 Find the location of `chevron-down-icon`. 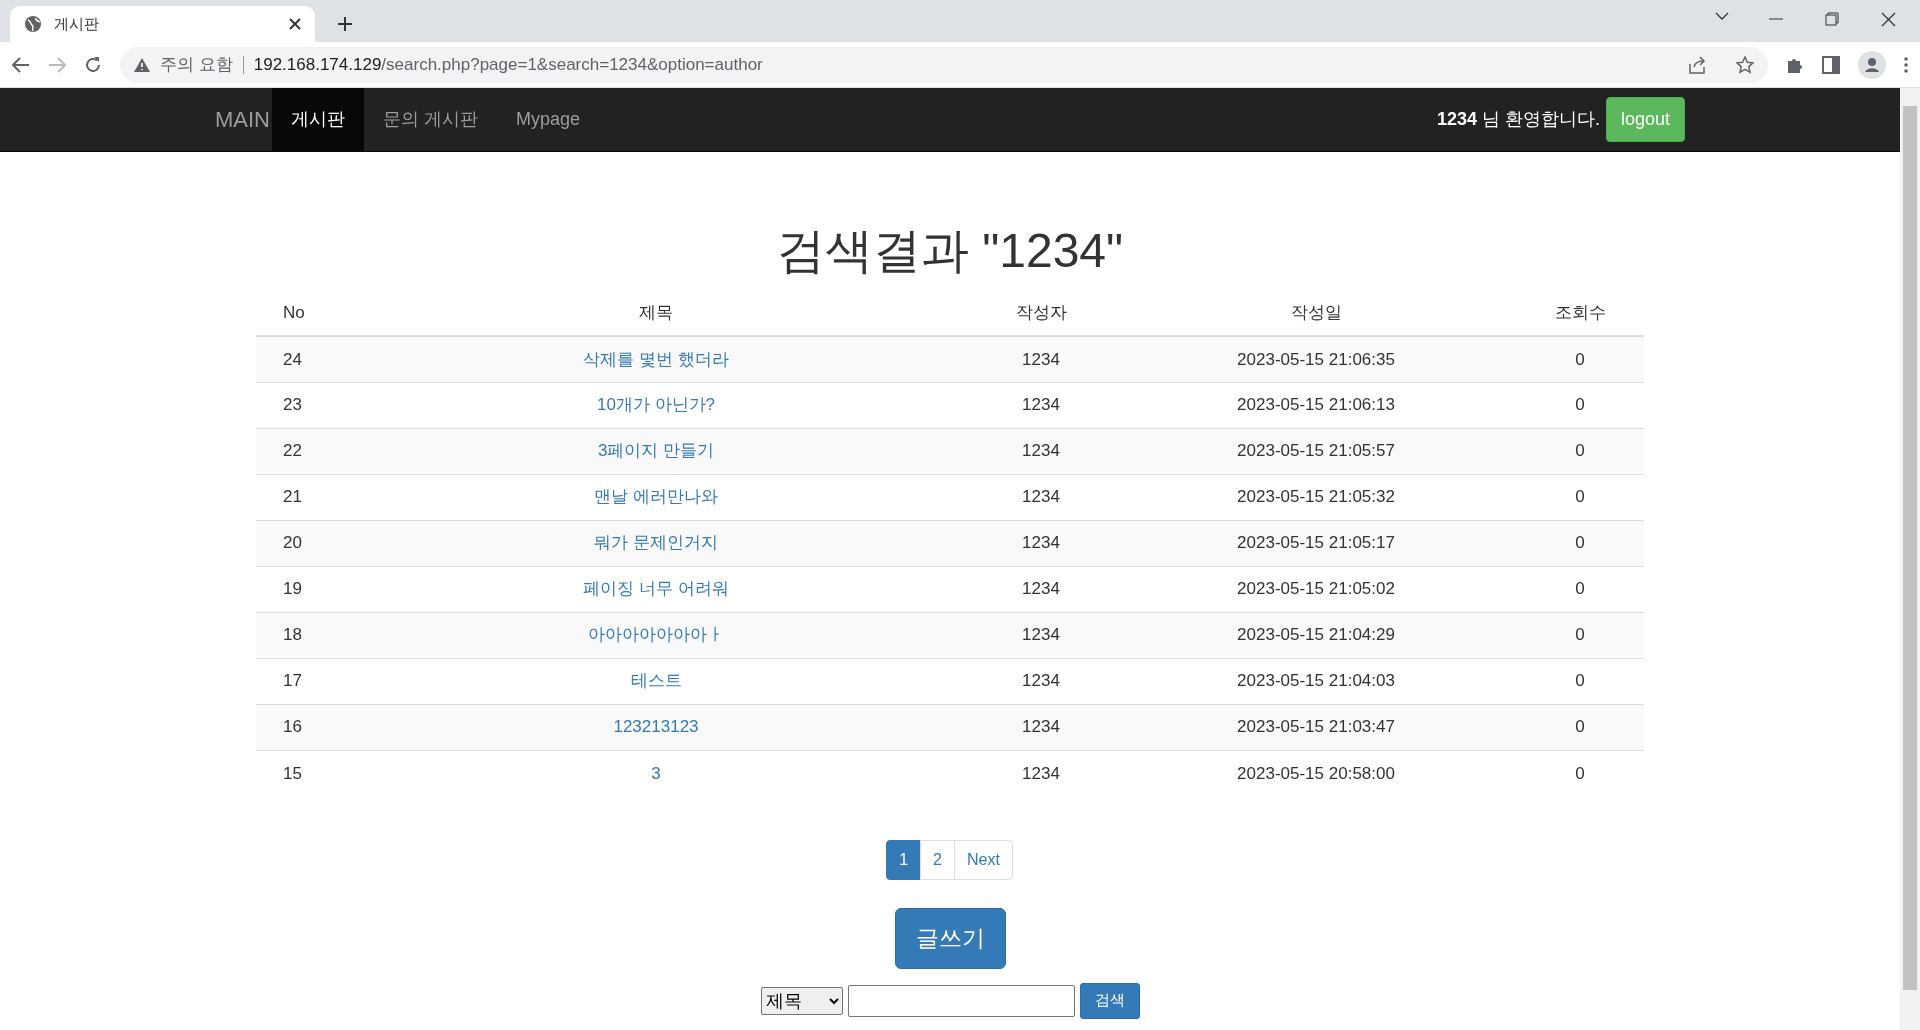

chevron-down-icon is located at coordinates (1722, 16).